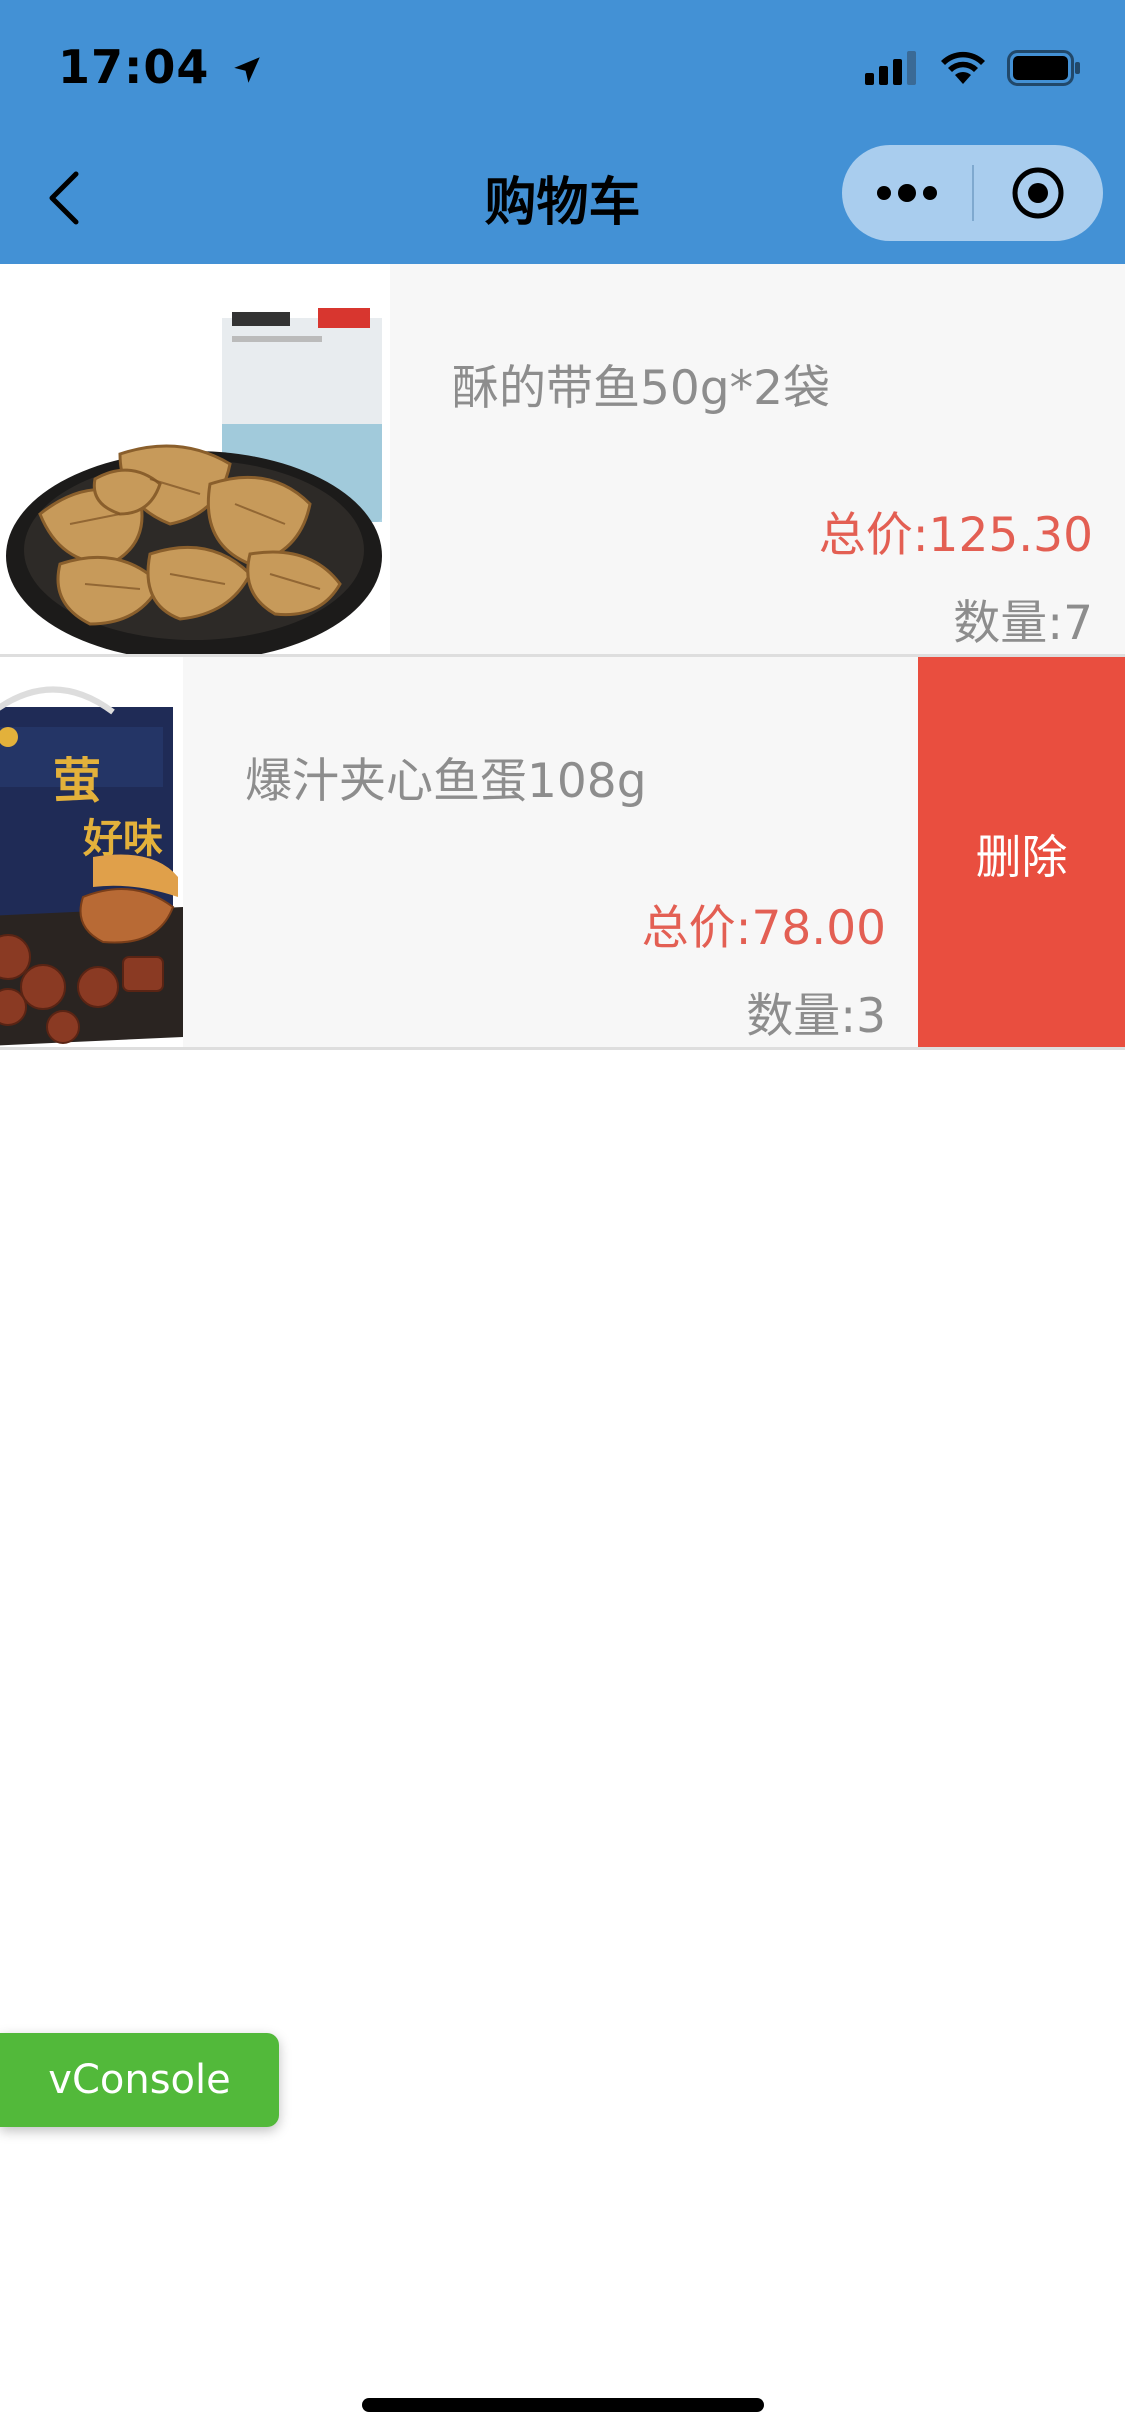 The image size is (1125, 2436). I want to click on status-time-text: 17:04, so click(134, 67).